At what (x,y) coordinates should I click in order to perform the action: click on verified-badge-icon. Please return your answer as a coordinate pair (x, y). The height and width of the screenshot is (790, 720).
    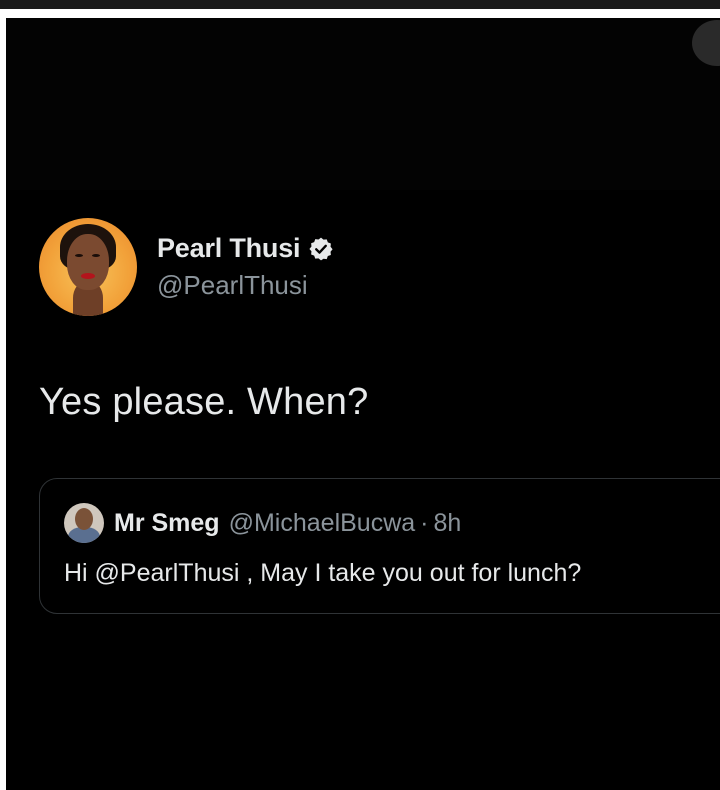
    Looking at the image, I should click on (321, 249).